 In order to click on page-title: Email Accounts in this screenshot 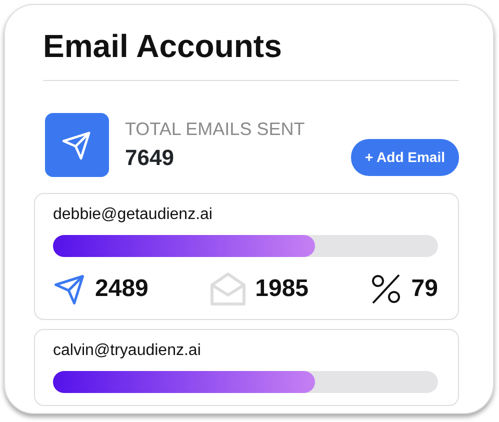, I will do `click(163, 46)`.